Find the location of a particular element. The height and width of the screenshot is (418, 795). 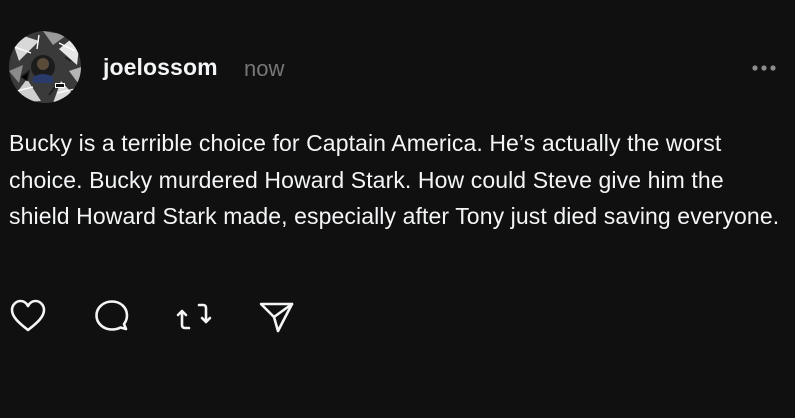

avatar is located at coordinates (45, 67).